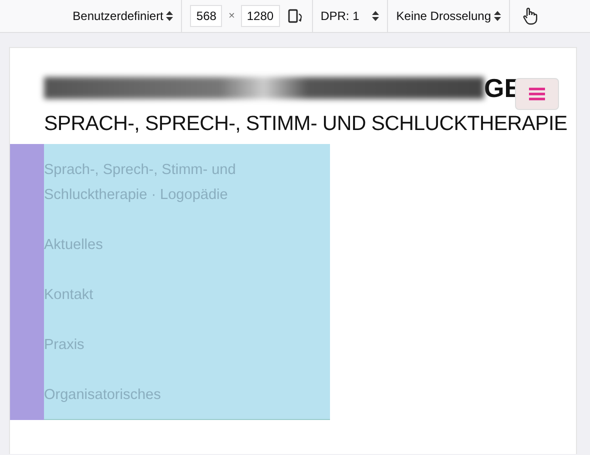  Describe the element at coordinates (350, 16) in the screenshot. I see `dpr-select: DPR: 1` at that location.